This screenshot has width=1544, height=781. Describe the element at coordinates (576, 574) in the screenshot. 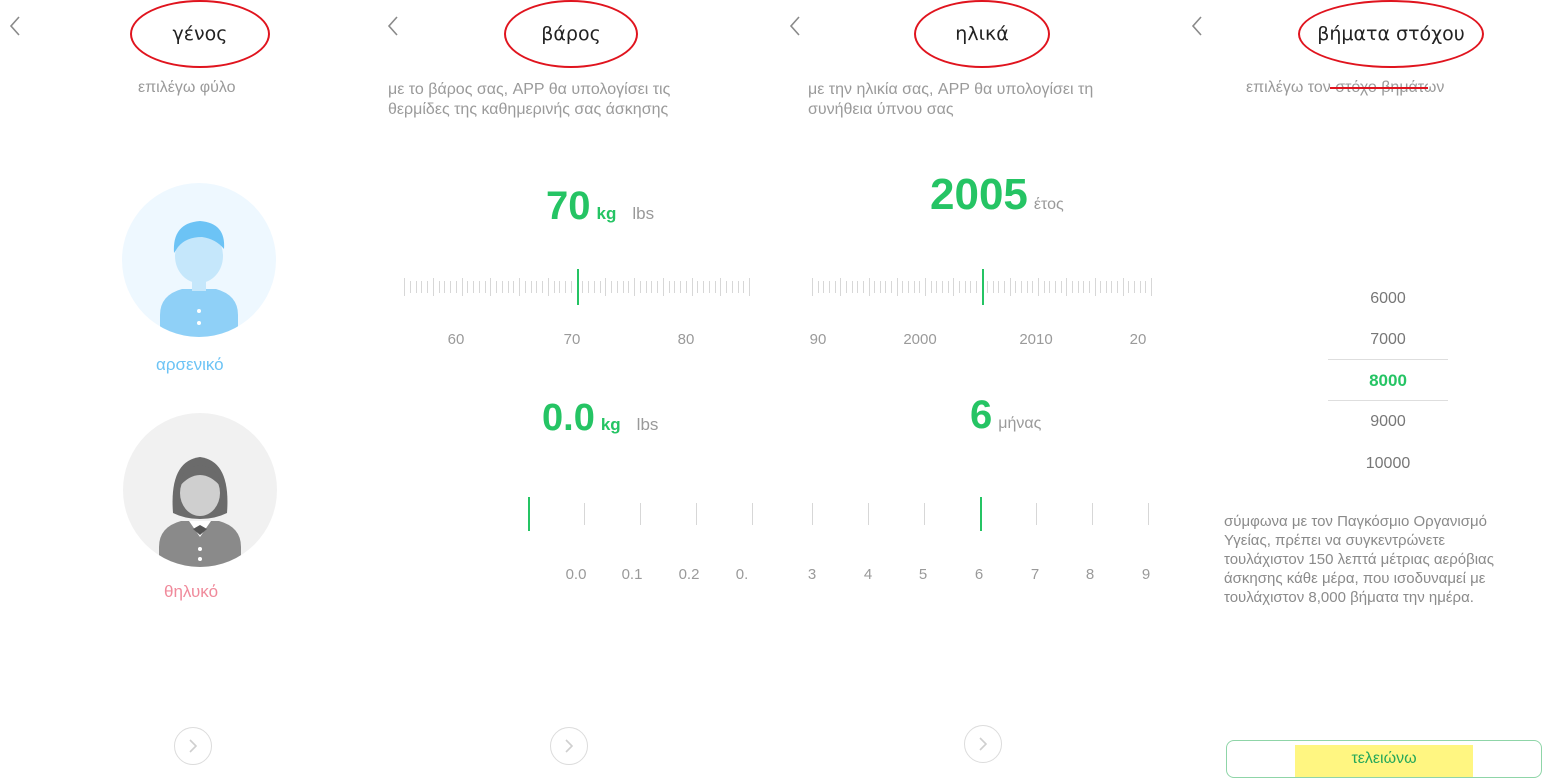

I see `ruler-label: 0.0` at that location.